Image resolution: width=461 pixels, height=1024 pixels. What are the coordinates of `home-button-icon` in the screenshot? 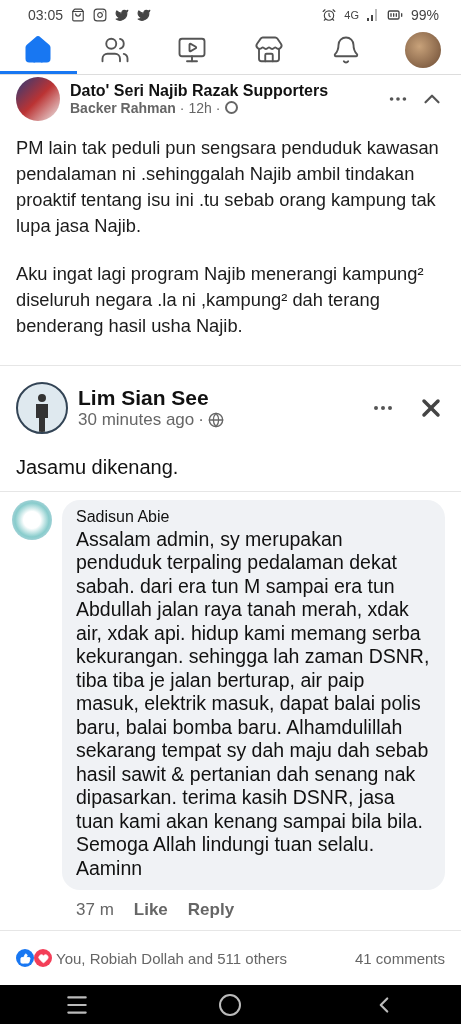 It's located at (230, 1004).